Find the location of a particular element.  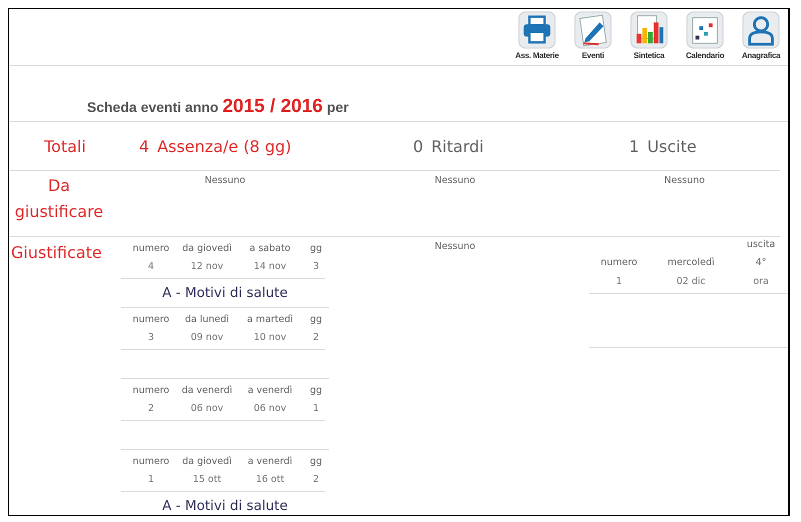

toolbar-button: Anagrafica is located at coordinates (761, 37).